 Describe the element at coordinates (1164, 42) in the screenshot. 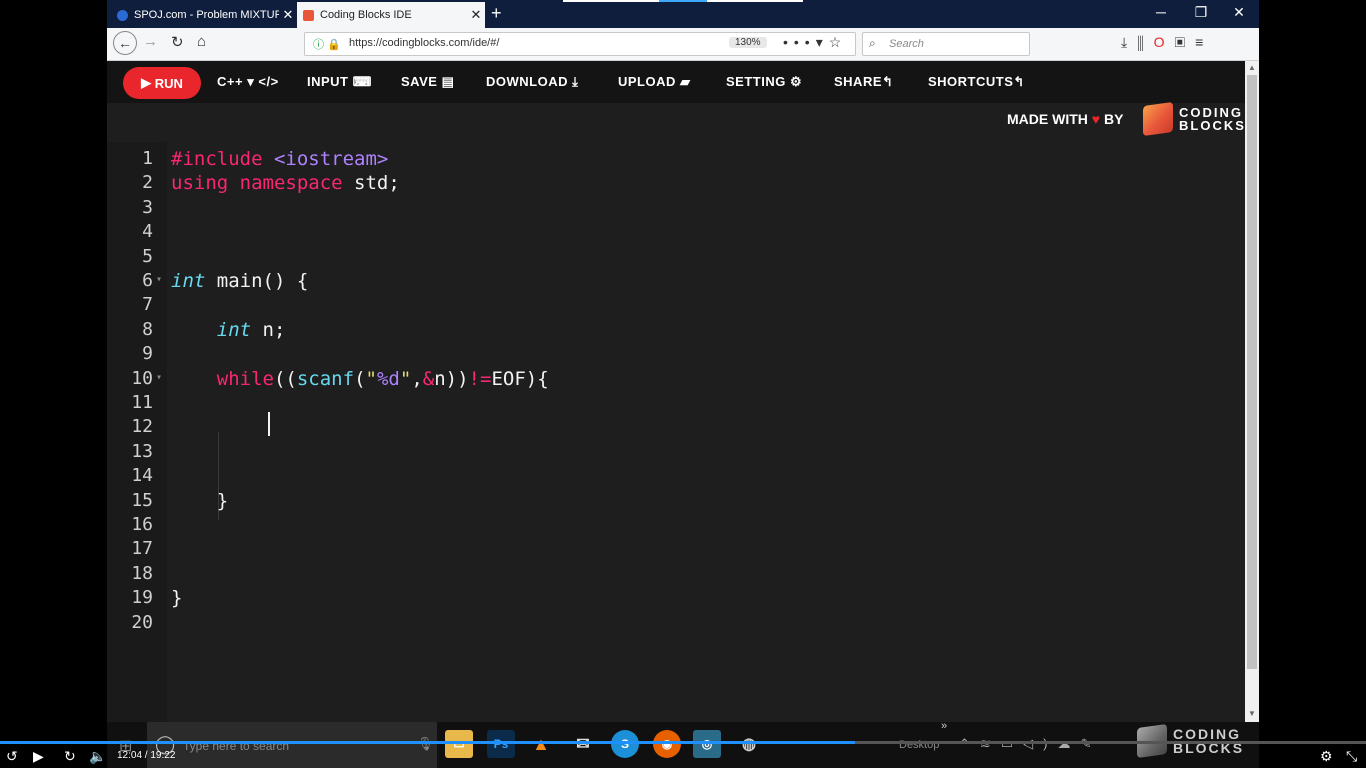

I see `opera-icon: O` at that location.